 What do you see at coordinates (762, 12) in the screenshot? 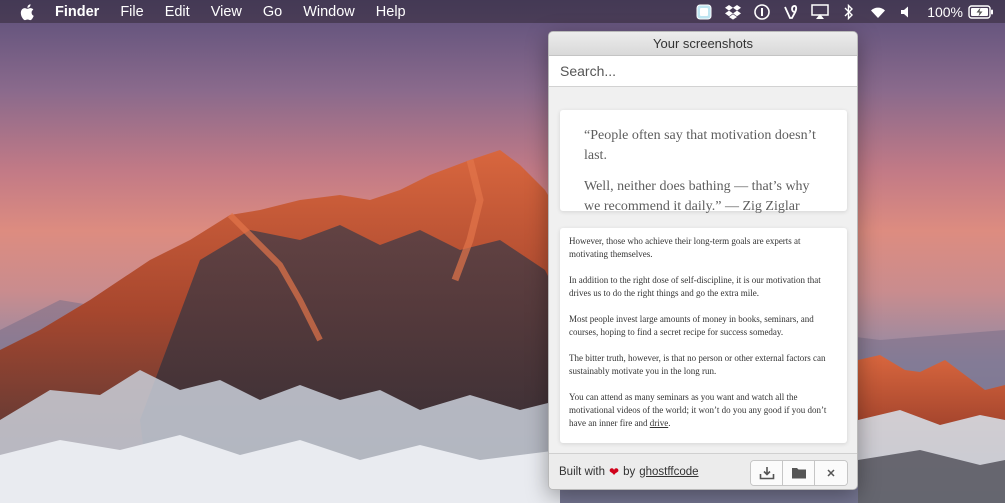
I see `onepassword-icon` at bounding box center [762, 12].